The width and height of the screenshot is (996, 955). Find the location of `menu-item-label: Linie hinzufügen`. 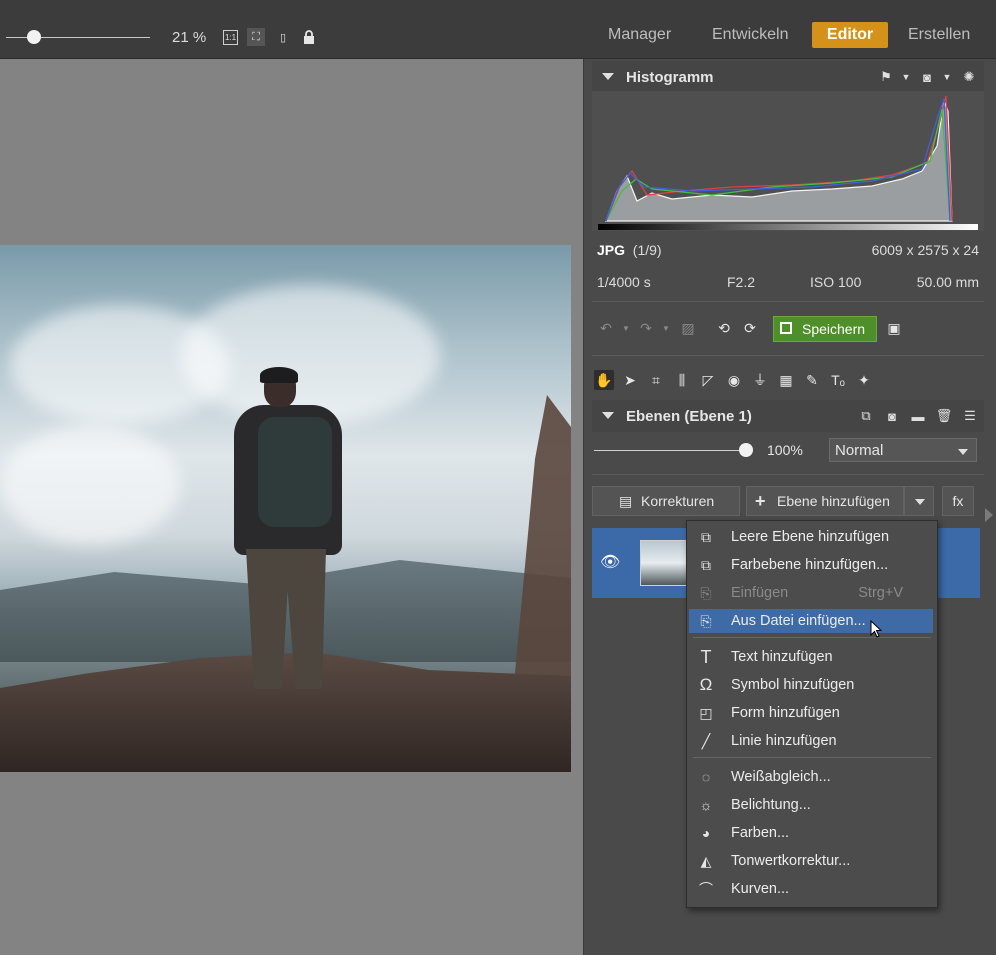

menu-item-label: Linie hinzufügen is located at coordinates (784, 741).